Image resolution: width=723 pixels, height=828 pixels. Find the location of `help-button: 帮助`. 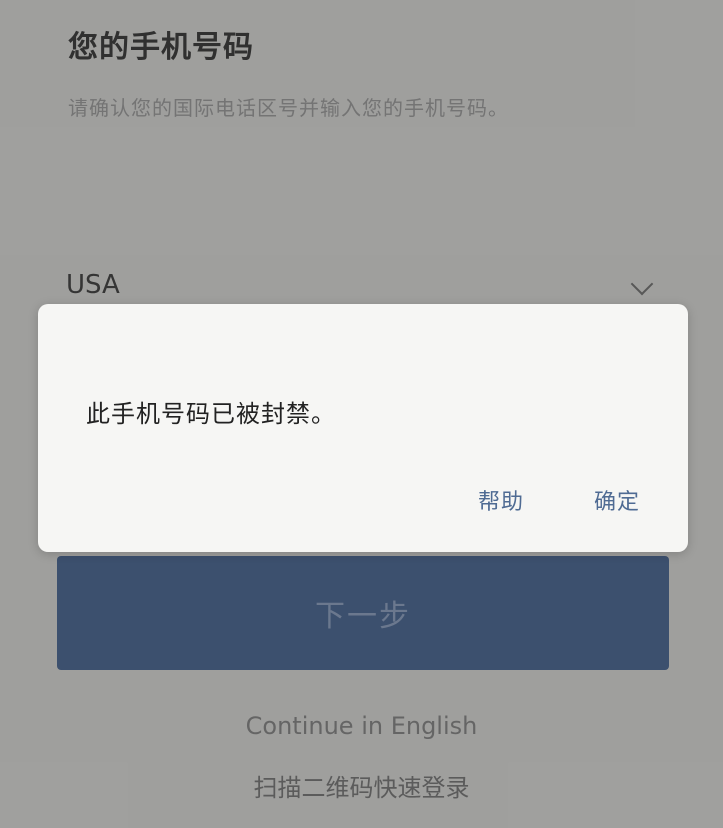

help-button: 帮助 is located at coordinates (501, 500).